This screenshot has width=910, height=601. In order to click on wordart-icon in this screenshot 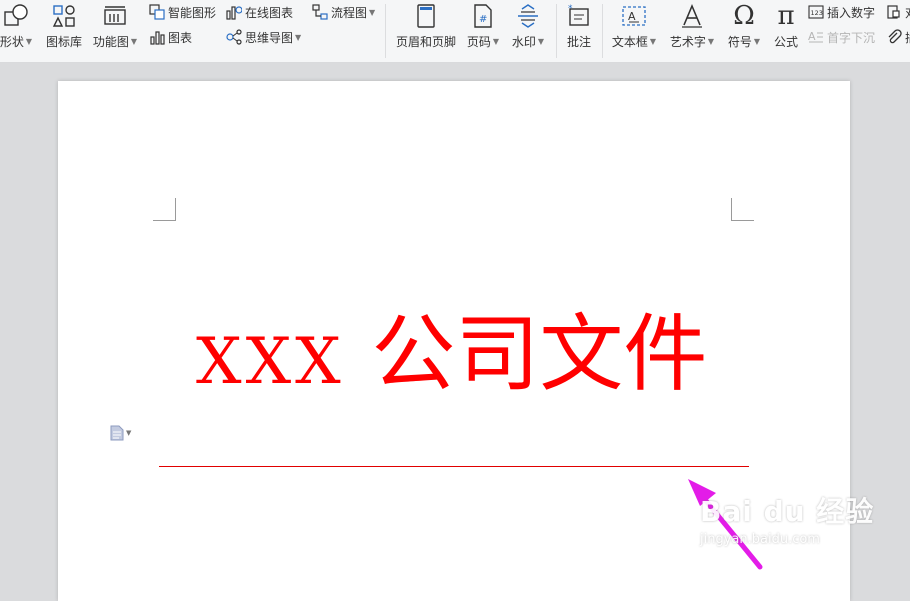, I will do `click(692, 16)`.